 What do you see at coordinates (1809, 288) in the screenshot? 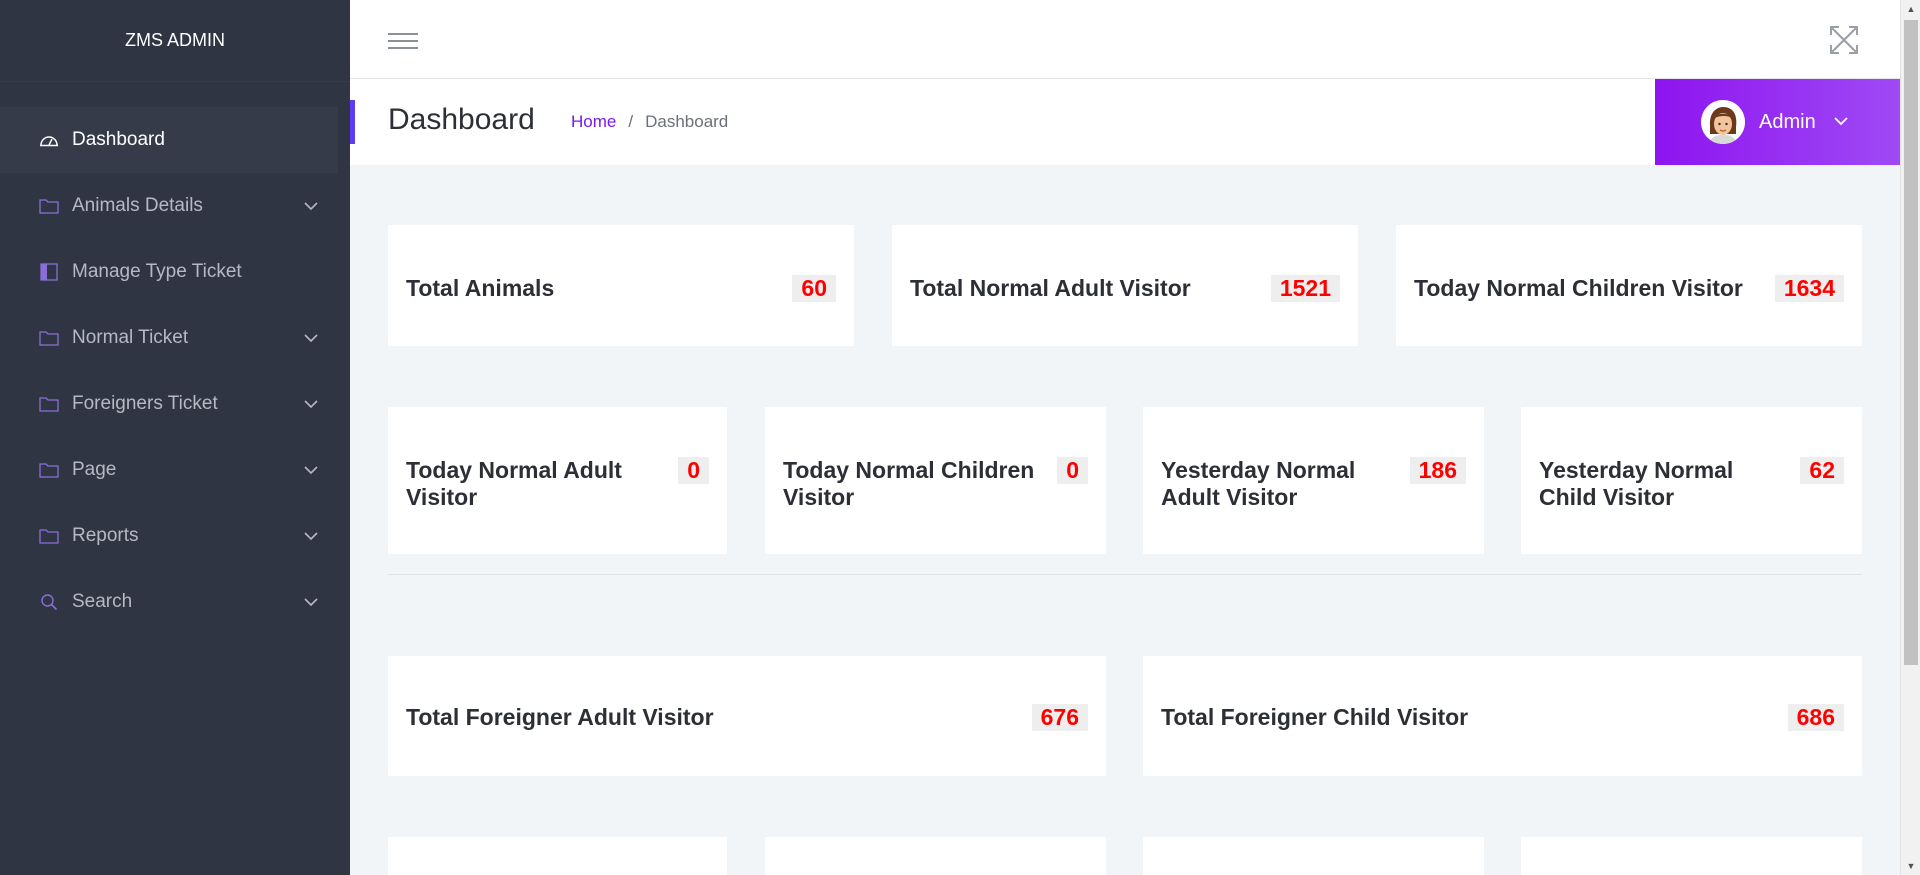
I see `stat-value: 1634` at bounding box center [1809, 288].